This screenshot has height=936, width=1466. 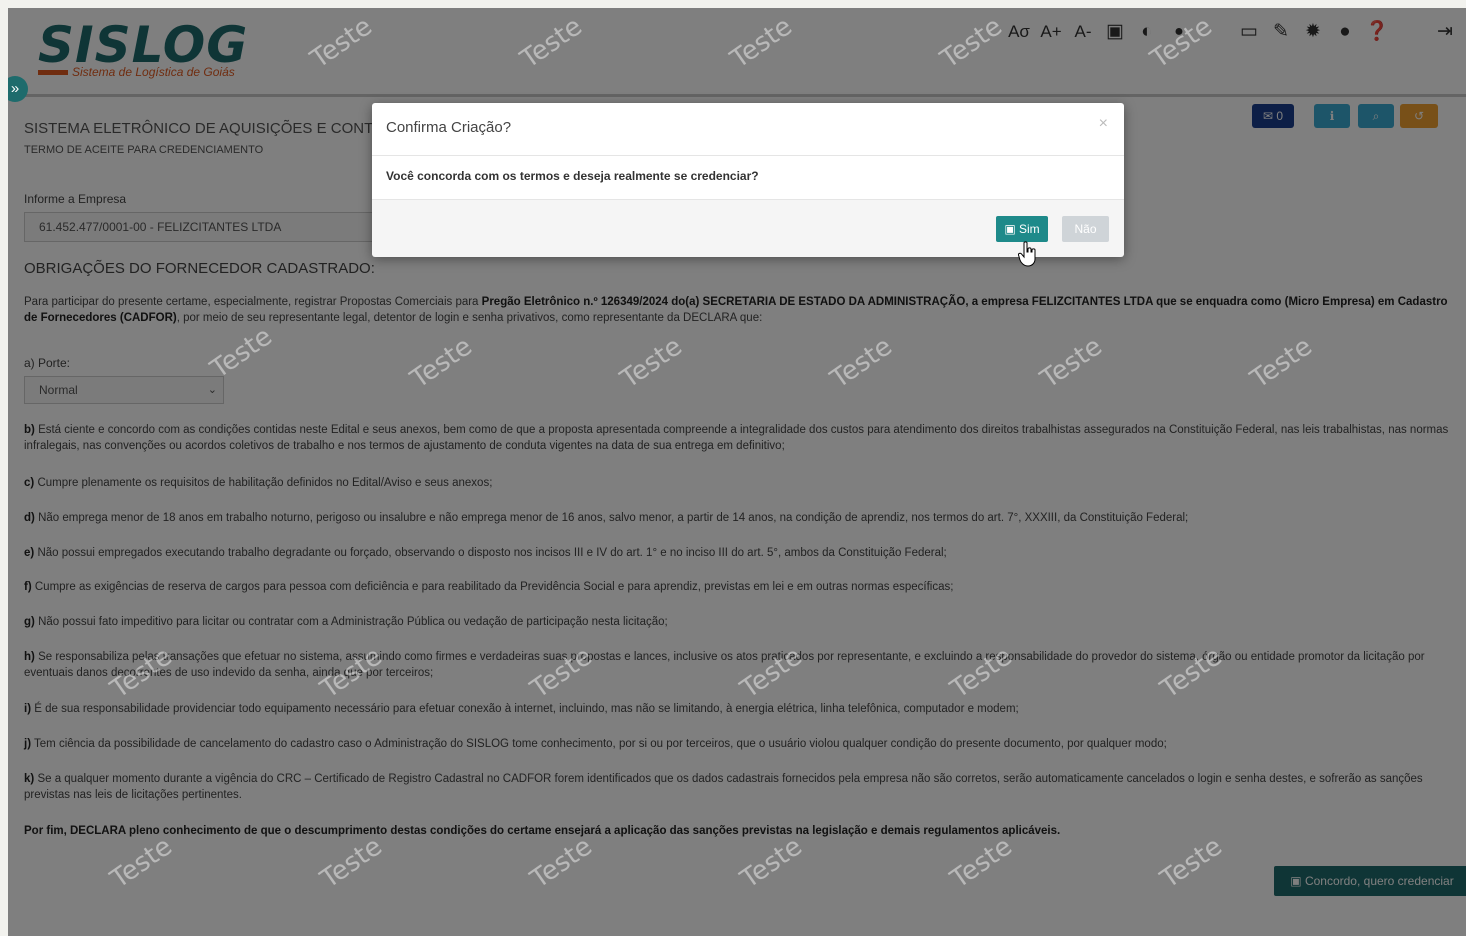 I want to click on hand-cursor-icon, so click(x=1027, y=254).